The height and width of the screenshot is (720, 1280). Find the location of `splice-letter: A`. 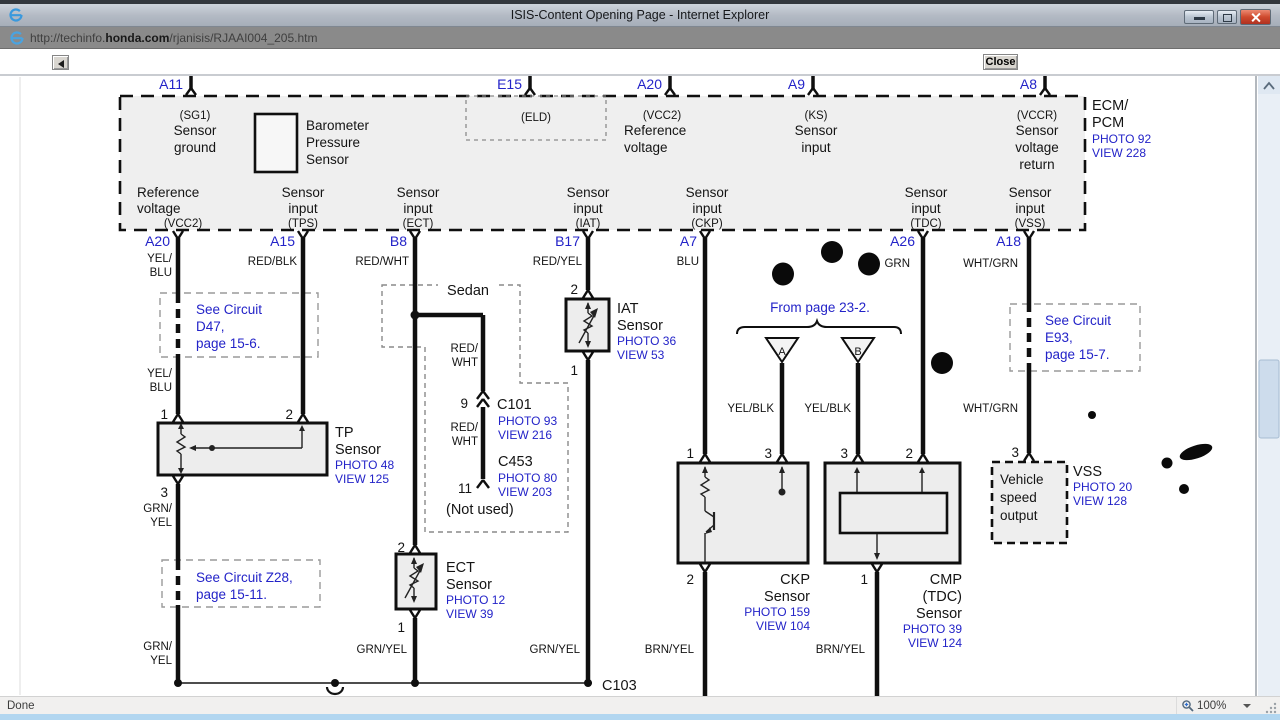

splice-letter: A is located at coordinates (782, 352).